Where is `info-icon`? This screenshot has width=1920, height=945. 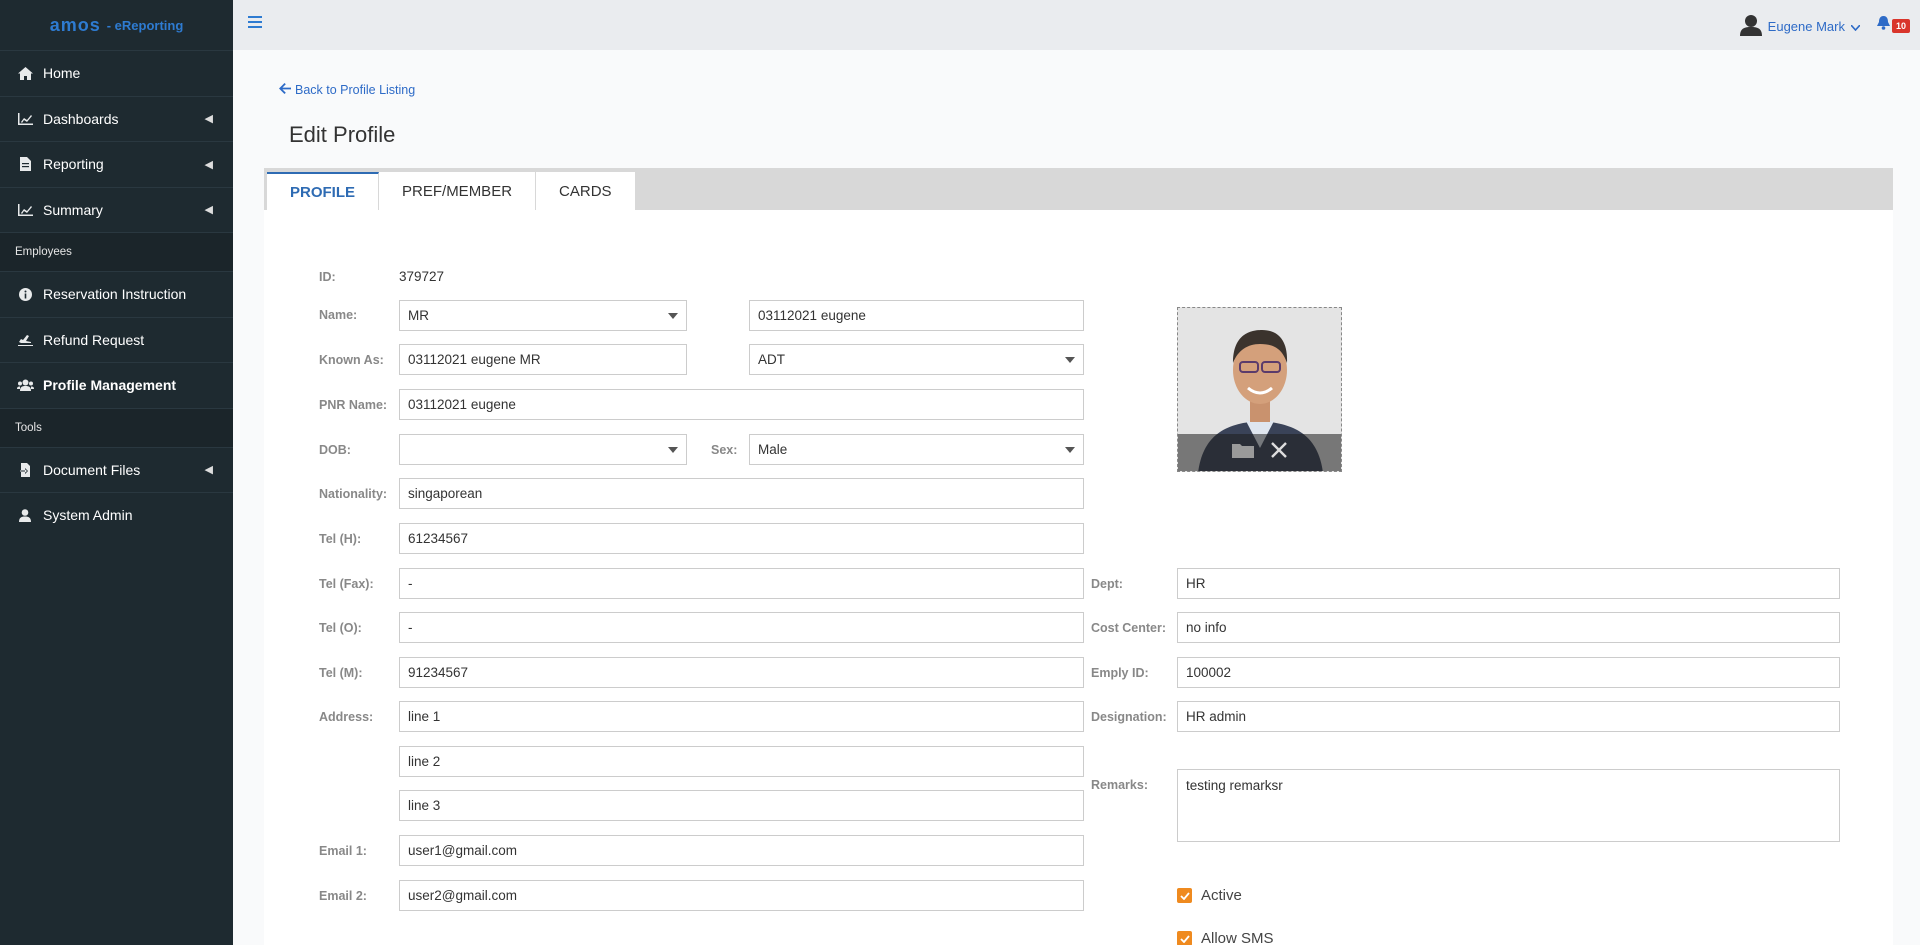 info-icon is located at coordinates (25, 294).